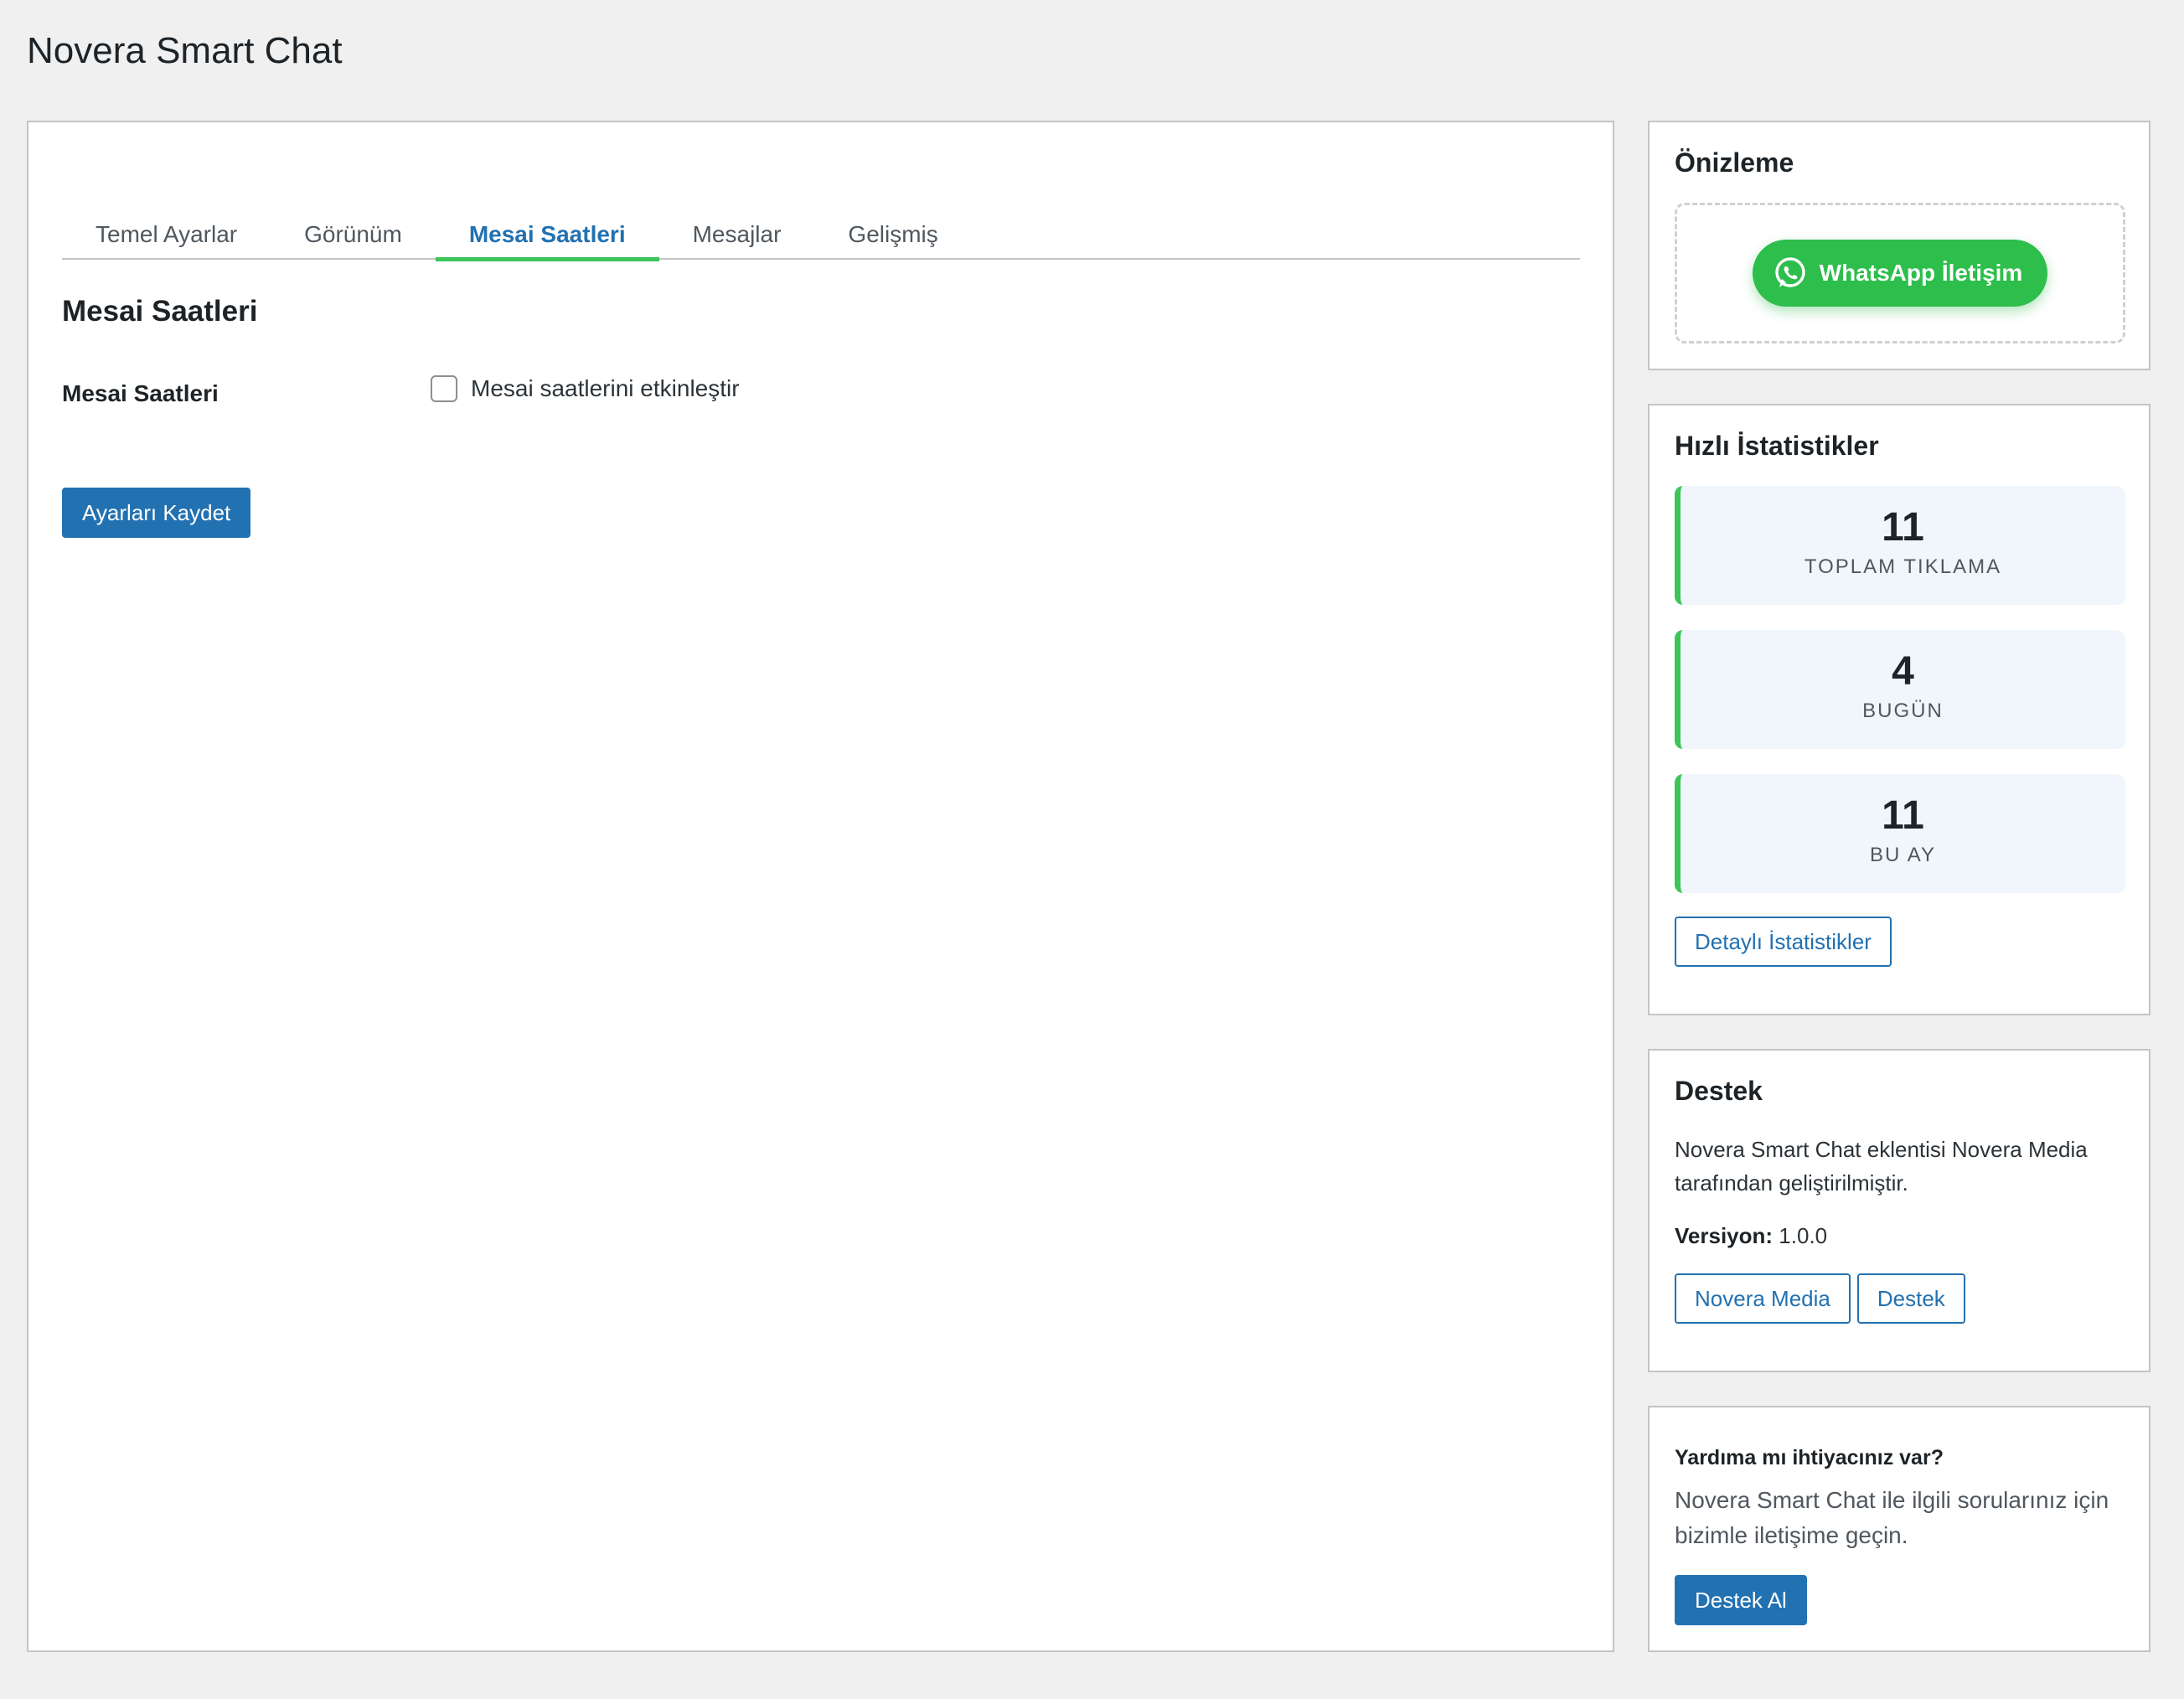  What do you see at coordinates (1734, 162) in the screenshot?
I see `preview-title: Önizleme` at bounding box center [1734, 162].